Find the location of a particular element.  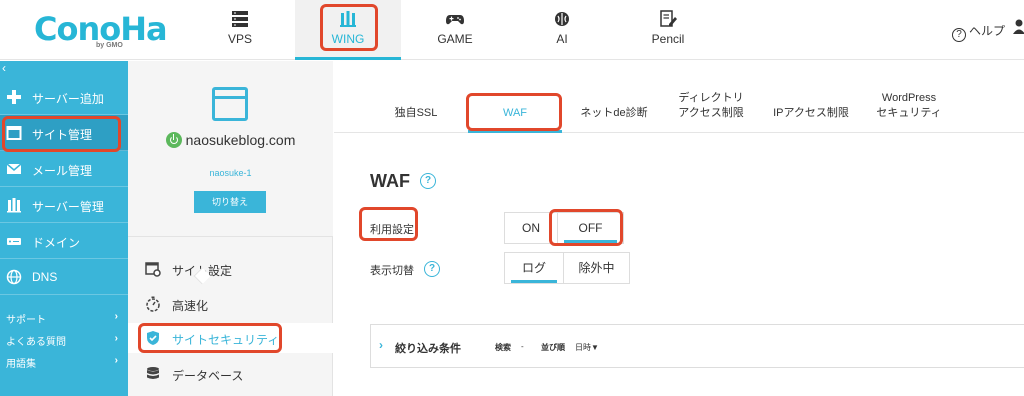

service-tab-game: GAME is located at coordinates (455, 30).